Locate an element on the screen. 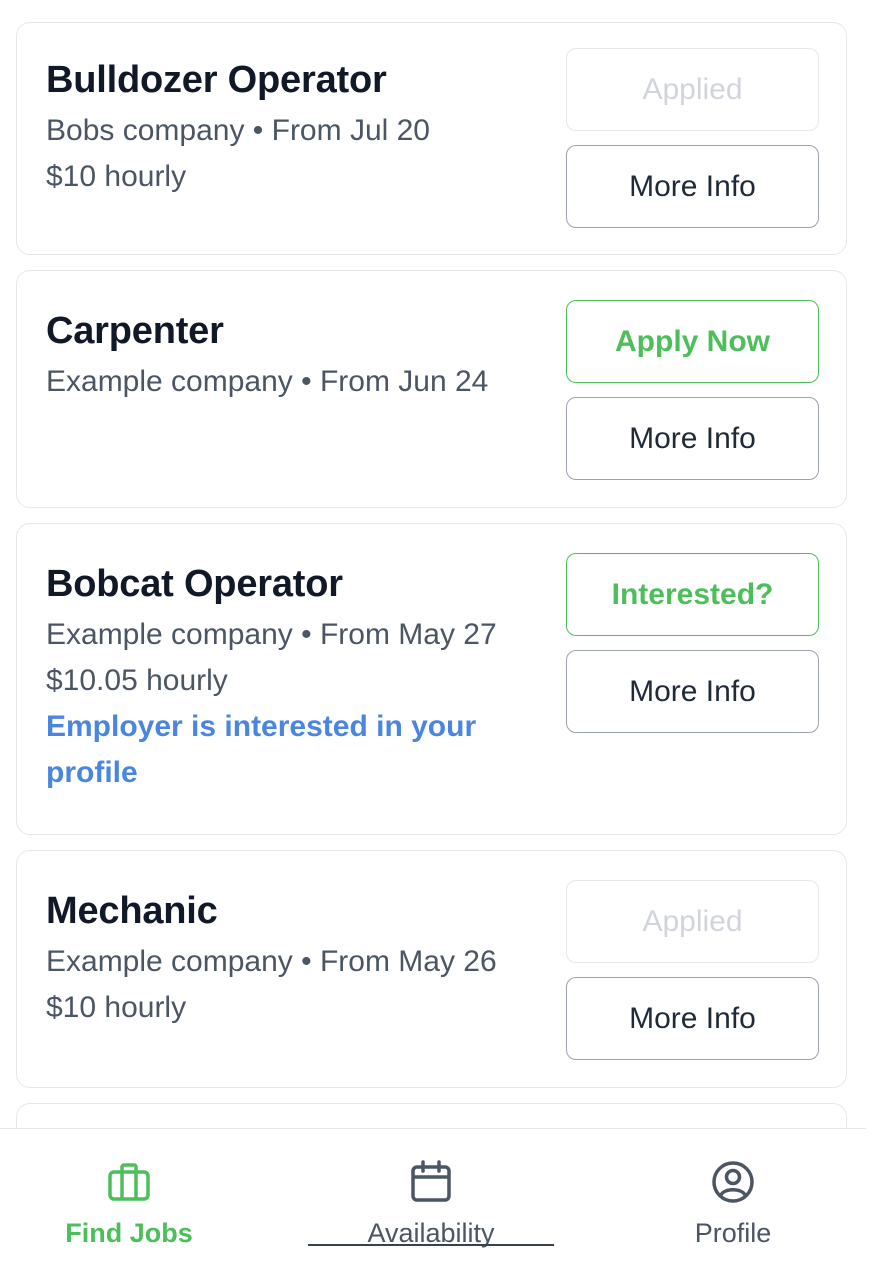  tab-profile: Profile is located at coordinates (733, 1198).